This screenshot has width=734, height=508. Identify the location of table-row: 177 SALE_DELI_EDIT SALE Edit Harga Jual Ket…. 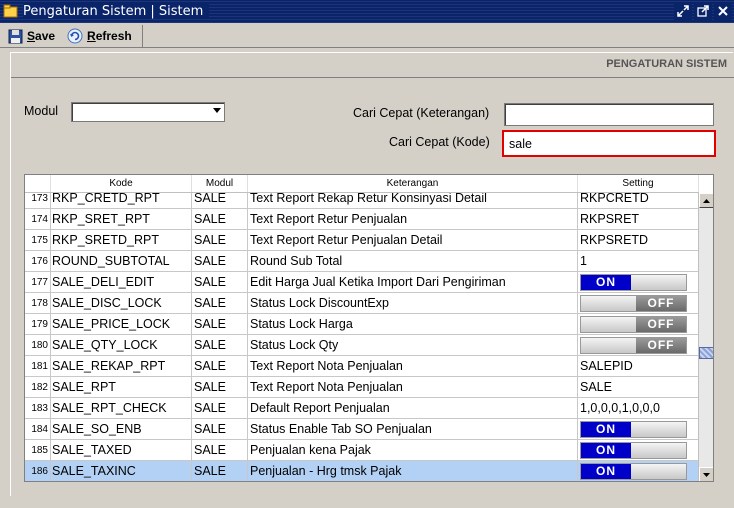
(362, 282).